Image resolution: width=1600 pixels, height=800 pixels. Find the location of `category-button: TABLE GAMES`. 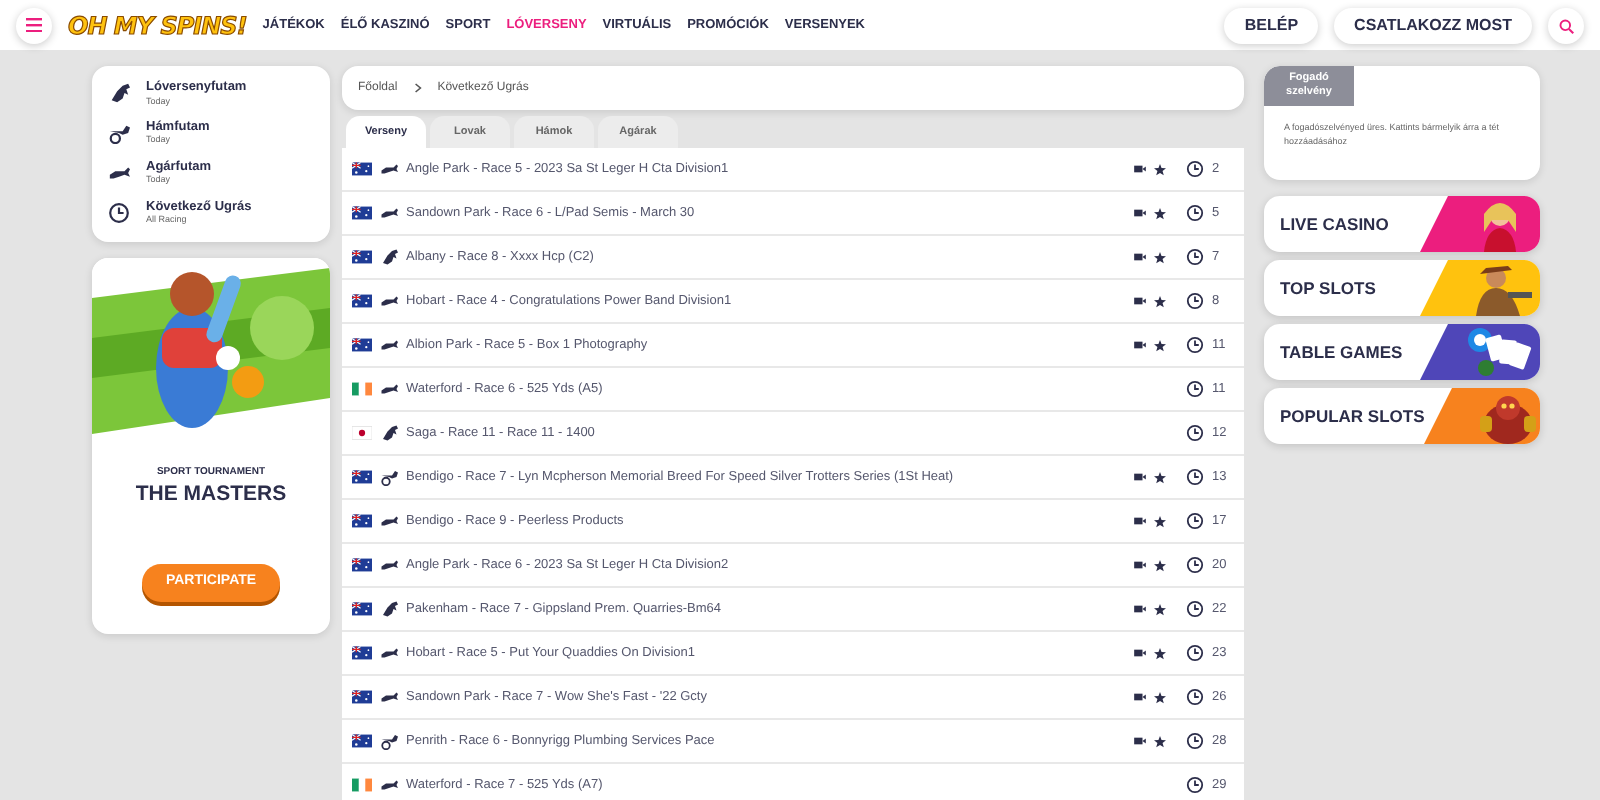

category-button: TABLE GAMES is located at coordinates (1402, 352).